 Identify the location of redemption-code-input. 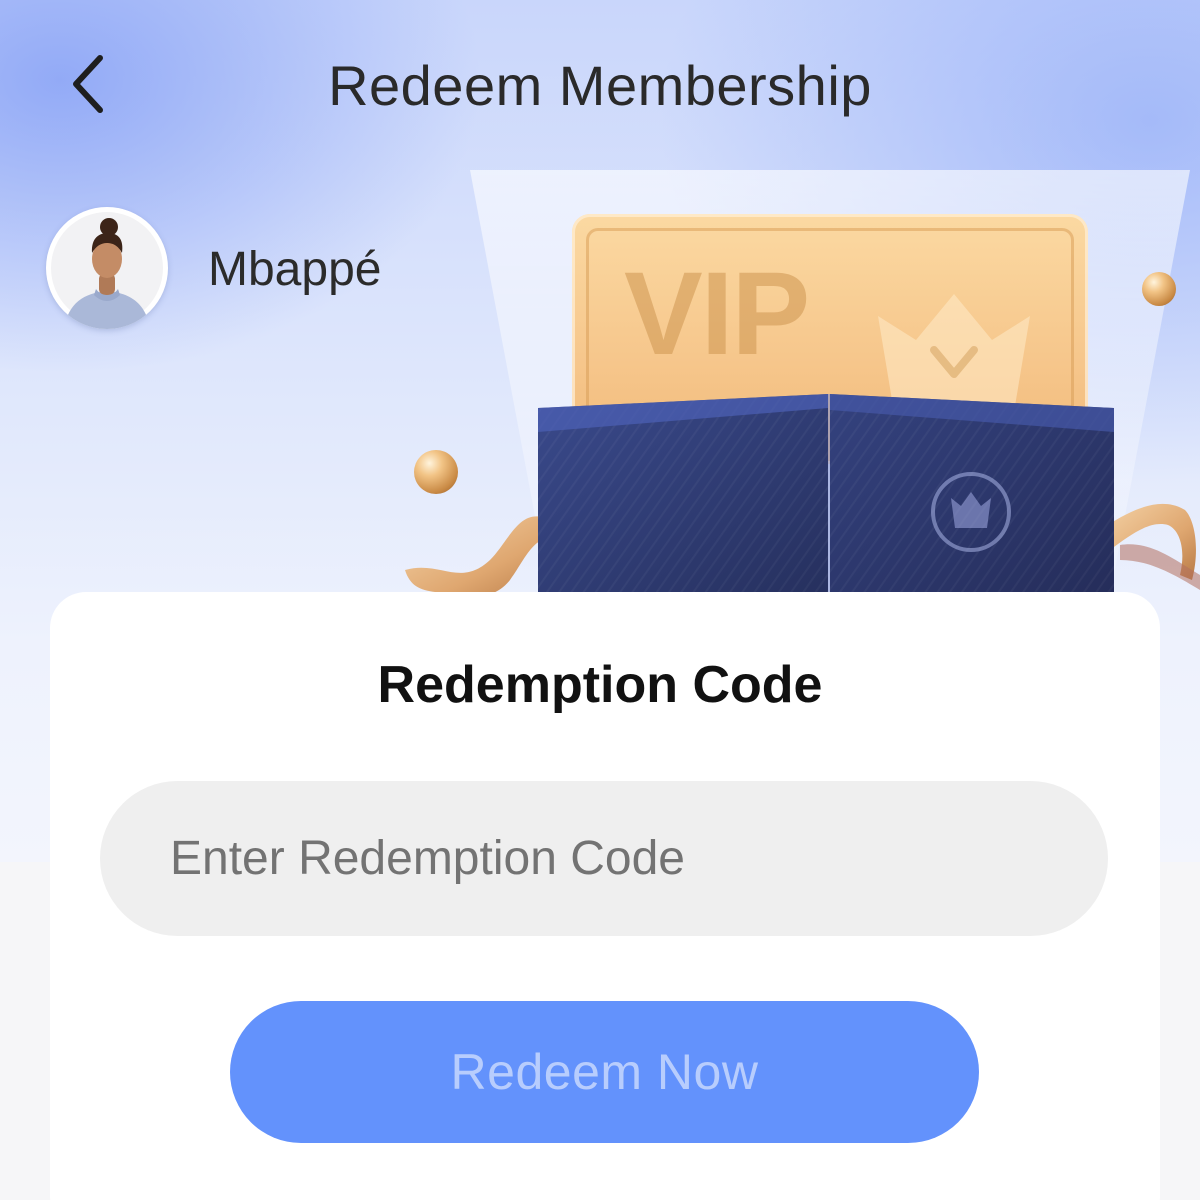
(610, 858).